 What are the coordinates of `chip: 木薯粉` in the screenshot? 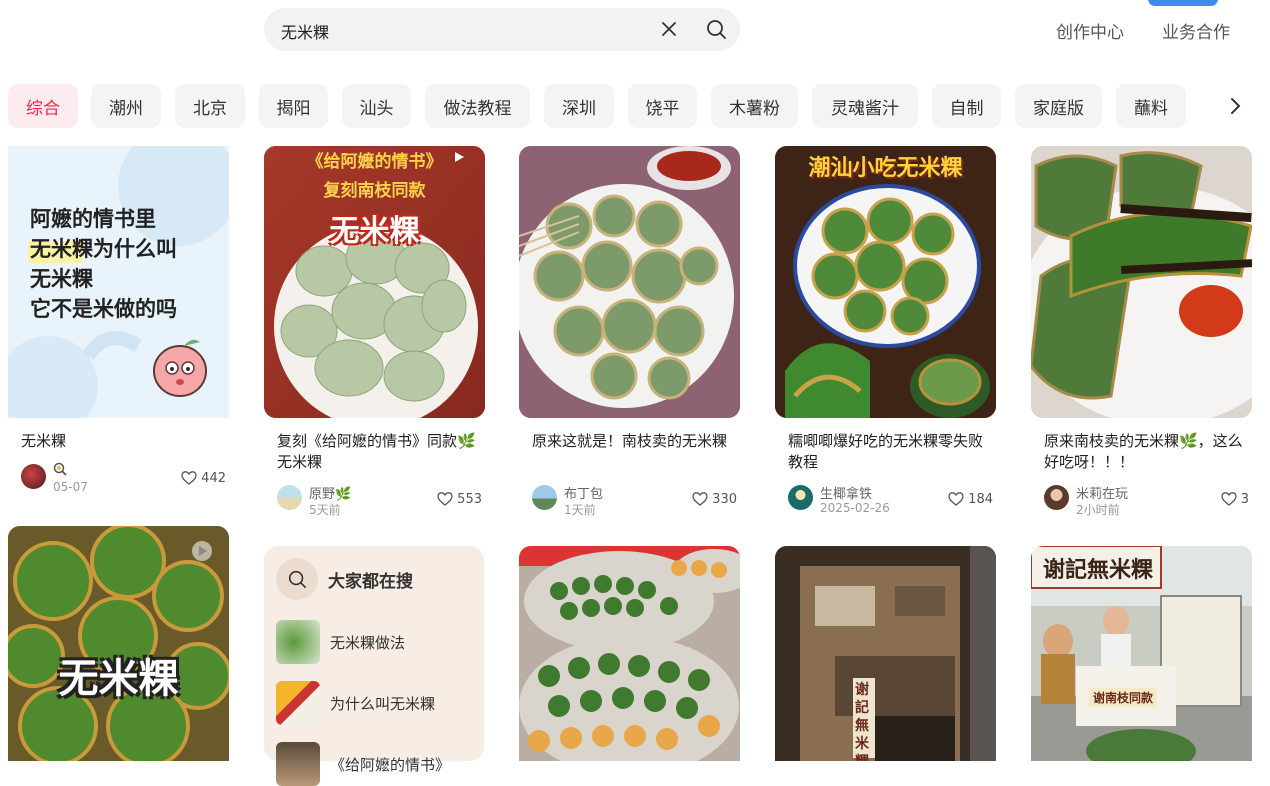 It's located at (754, 106).